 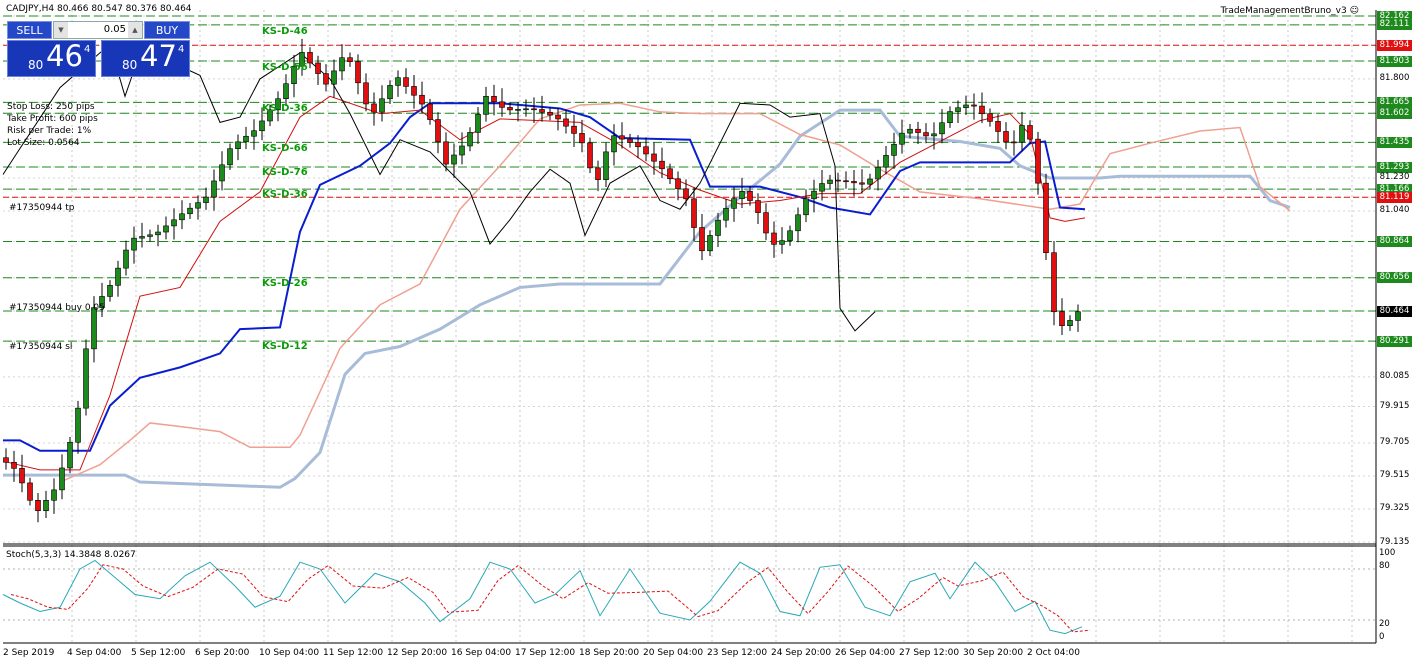 I want to click on ks-level-label: KS-D-36, so click(x=285, y=108).